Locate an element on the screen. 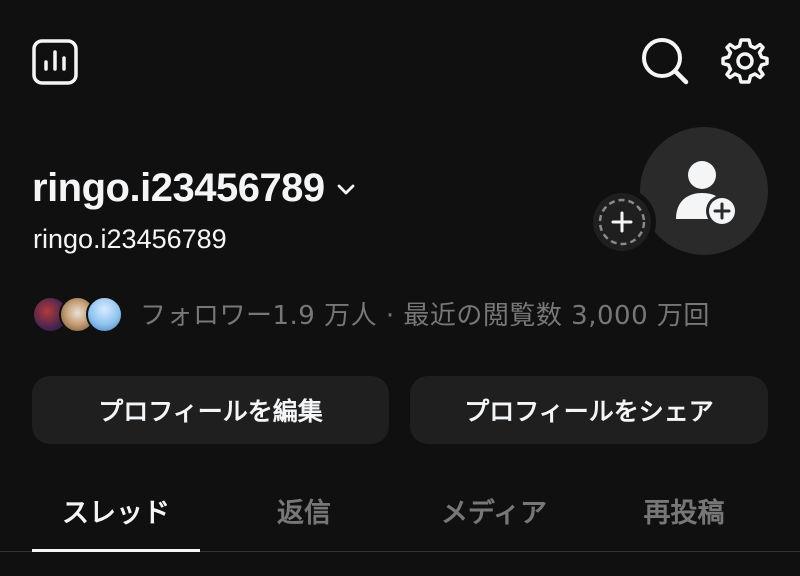 The width and height of the screenshot is (800, 576). profile-username: ringo.i23456789 is located at coordinates (194, 188).